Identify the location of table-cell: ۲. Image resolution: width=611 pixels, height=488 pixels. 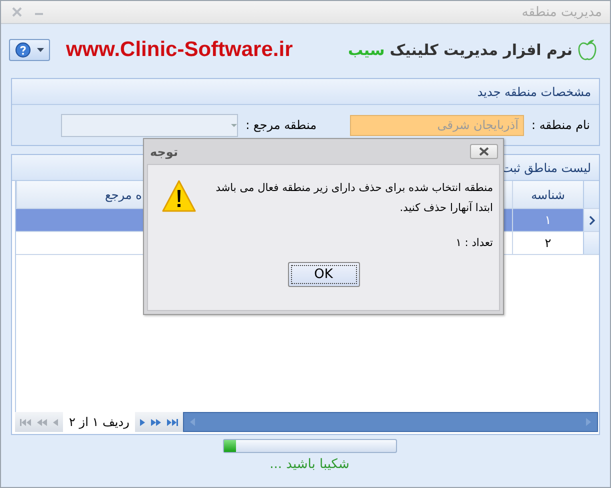
(547, 243).